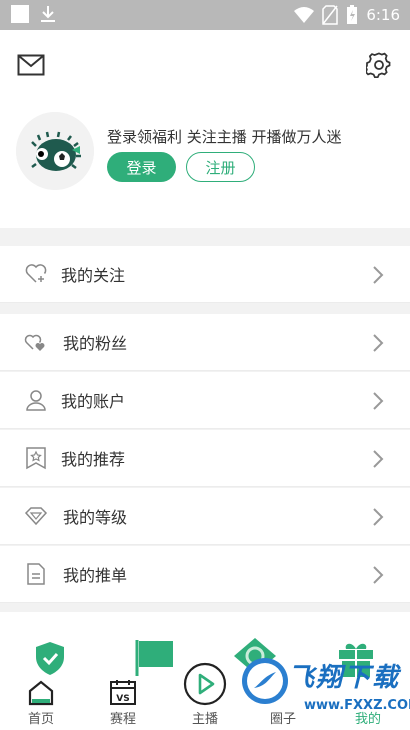 The width and height of the screenshot is (410, 730). What do you see at coordinates (205, 15) in the screenshot?
I see `status-bar: 6:16` at bounding box center [205, 15].